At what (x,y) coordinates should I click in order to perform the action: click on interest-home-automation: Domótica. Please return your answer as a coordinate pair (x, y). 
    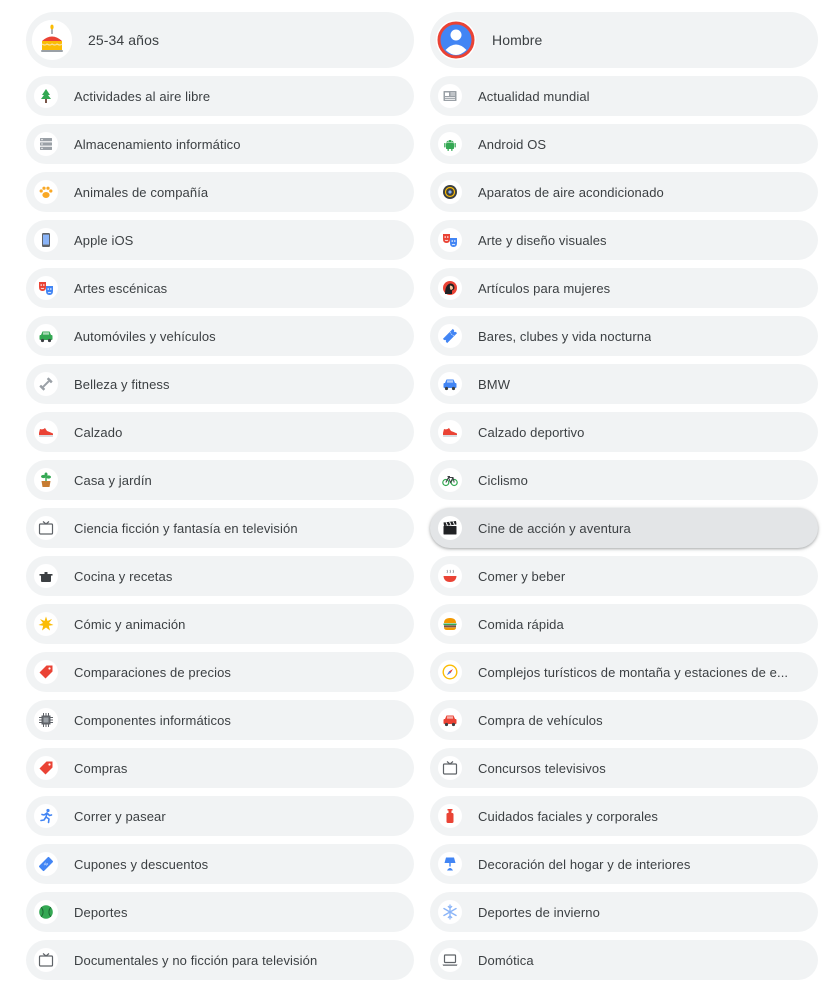
    Looking at the image, I should click on (624, 960).